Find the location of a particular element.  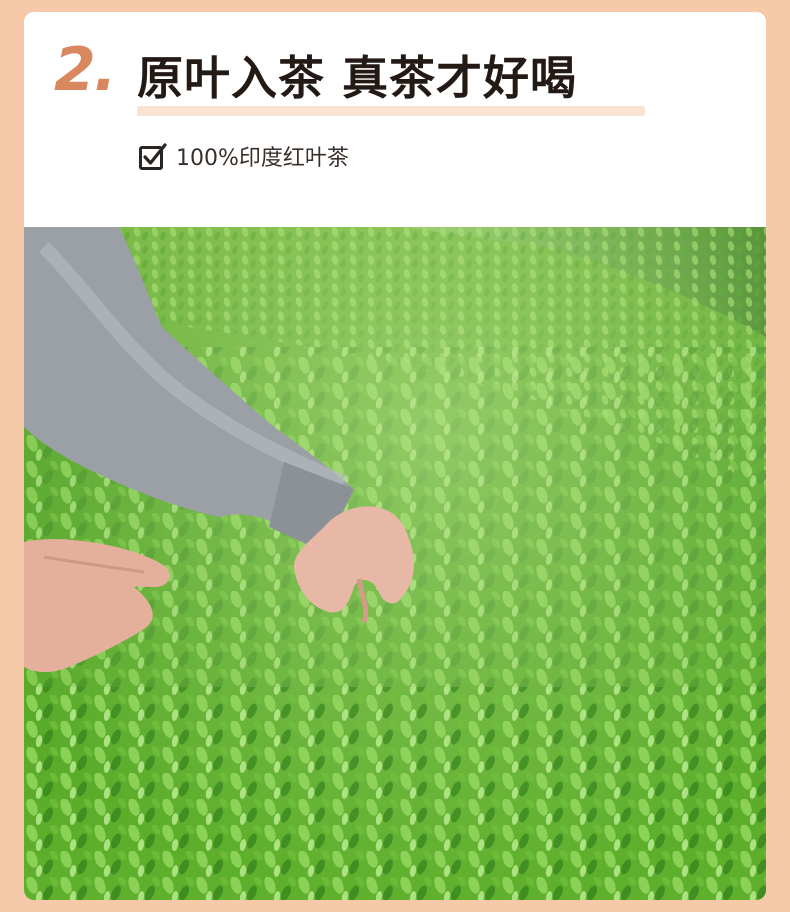

feature-item: 100%印度红叶茶 is located at coordinates (243, 156).